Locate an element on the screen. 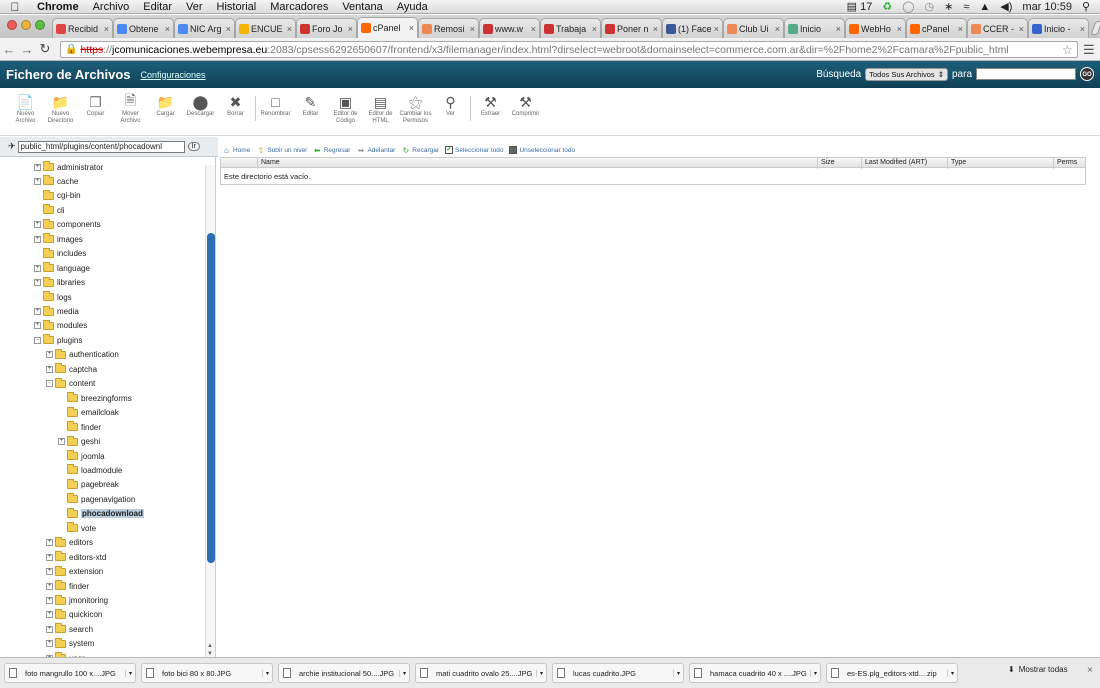 This screenshot has height=688, width=1100. eject-icon: ▲ is located at coordinates (984, 7).